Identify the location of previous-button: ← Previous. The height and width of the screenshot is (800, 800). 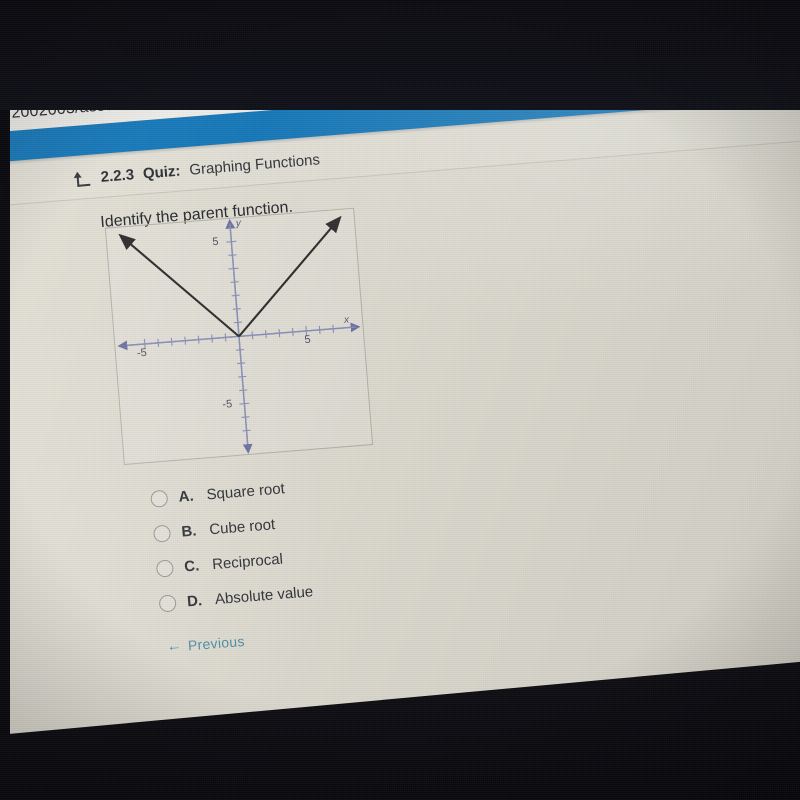
(205, 643).